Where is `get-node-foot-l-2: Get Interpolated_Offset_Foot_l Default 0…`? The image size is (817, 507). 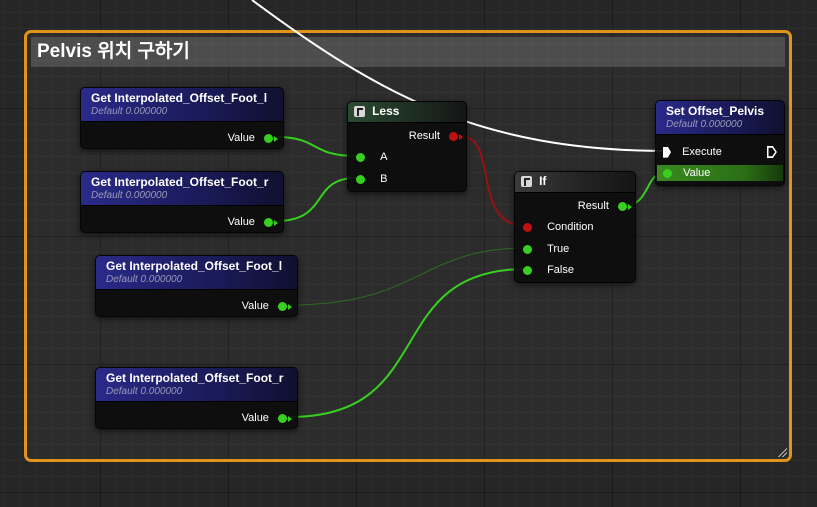
get-node-foot-l-2: Get Interpolated_Offset_Foot_l Default 0… is located at coordinates (196, 286).